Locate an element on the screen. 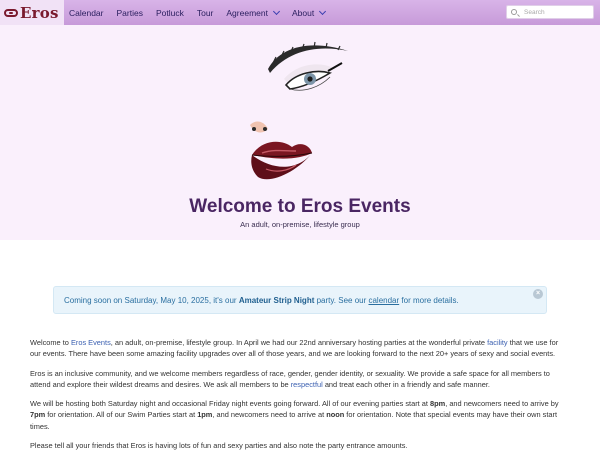 This screenshot has width=600, height=459. time-text: 7pm is located at coordinates (38, 415).